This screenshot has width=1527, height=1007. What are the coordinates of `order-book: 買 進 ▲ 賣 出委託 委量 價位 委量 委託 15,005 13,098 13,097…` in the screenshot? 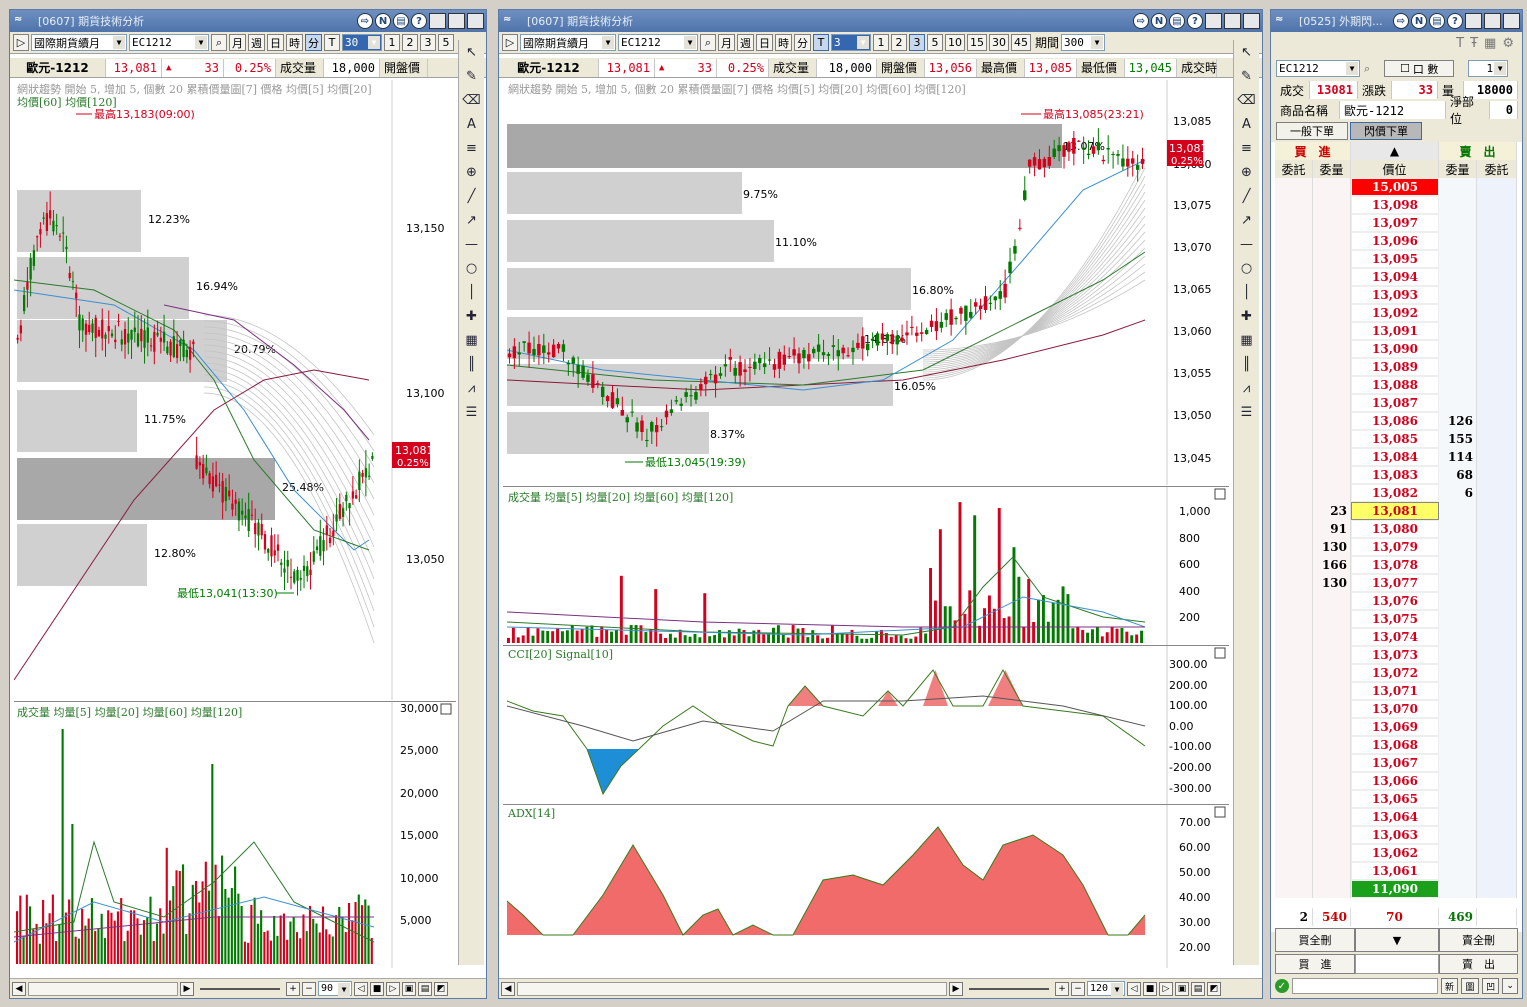 It's located at (1396, 537).